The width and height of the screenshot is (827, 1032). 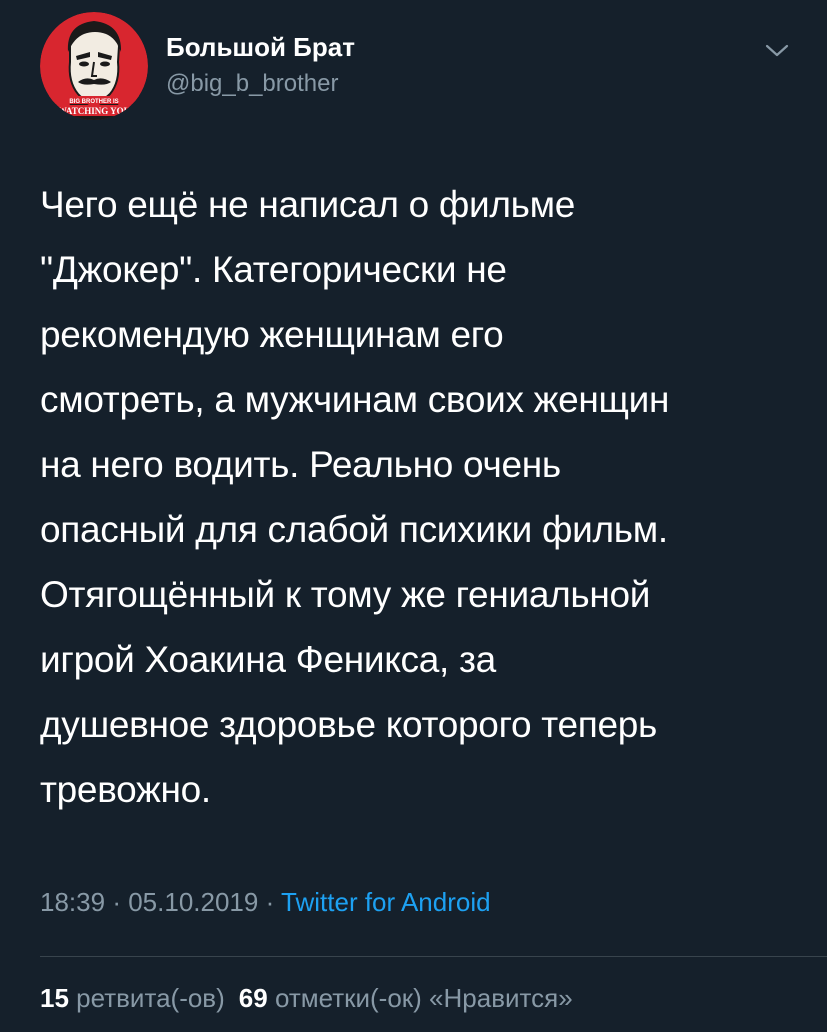 What do you see at coordinates (273, 269) in the screenshot?
I see `tweet-line: "Джокер". Категорически не` at bounding box center [273, 269].